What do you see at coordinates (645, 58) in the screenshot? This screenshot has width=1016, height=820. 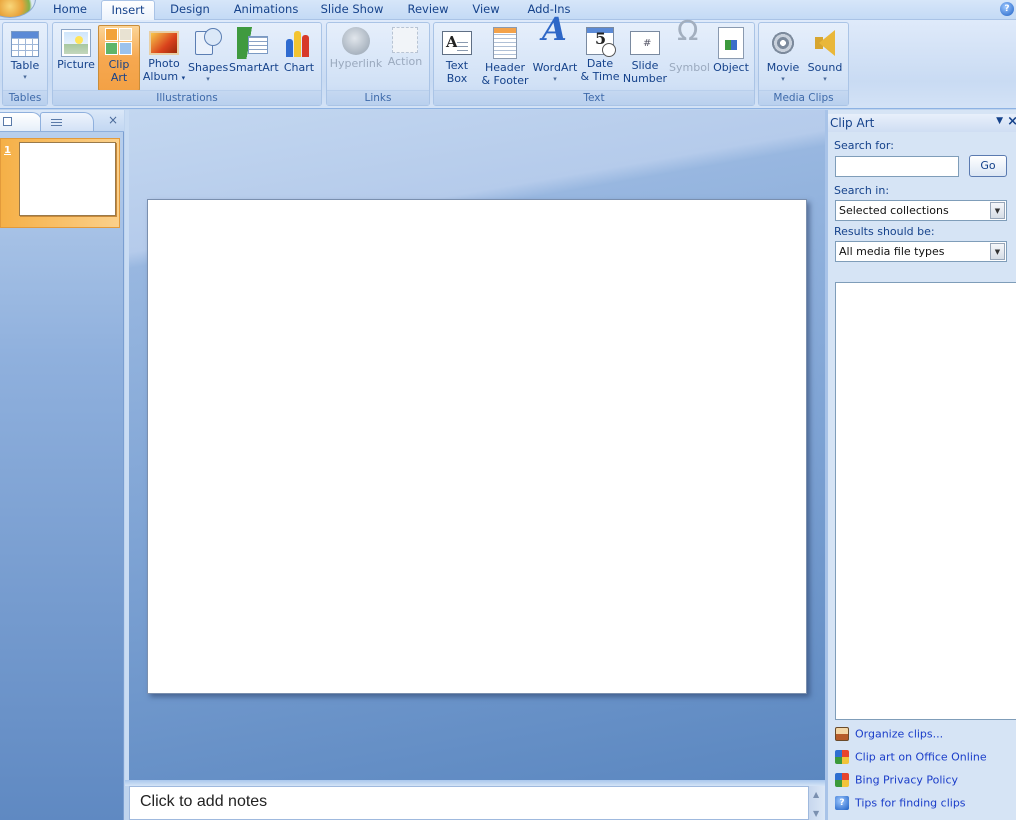 I see `slide-number-button: Slide Number` at bounding box center [645, 58].